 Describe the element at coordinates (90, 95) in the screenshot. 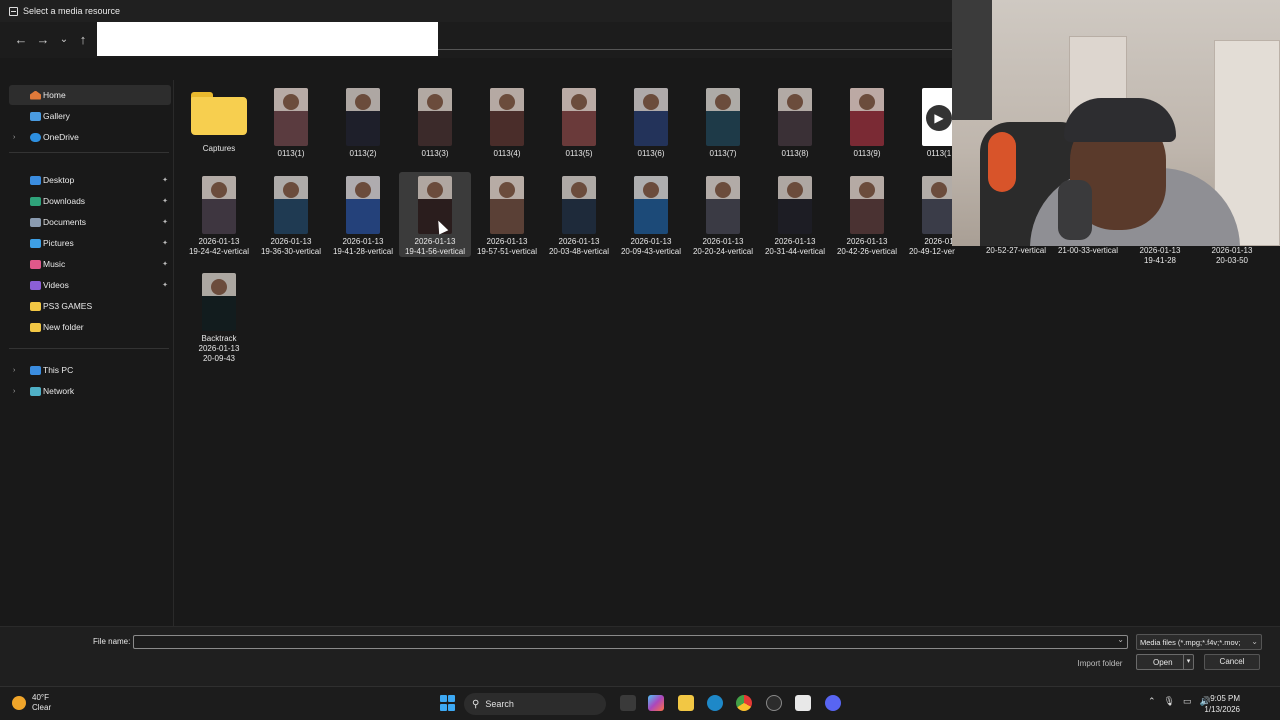

I see `sidebar-item-home: Home` at that location.